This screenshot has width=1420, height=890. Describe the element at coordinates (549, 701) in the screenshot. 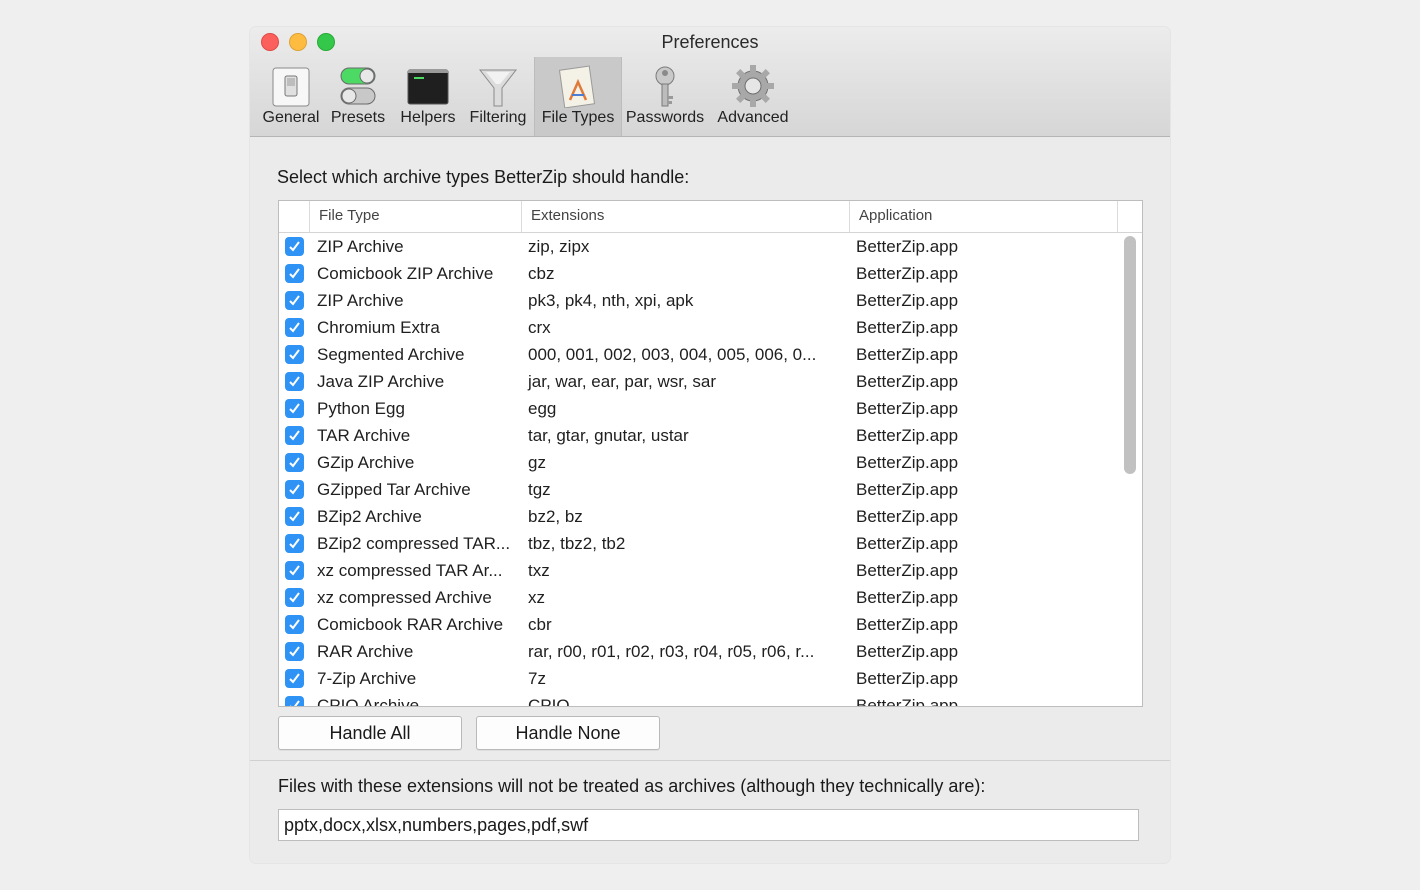

I see `cell-extensions: CPIO` at that location.